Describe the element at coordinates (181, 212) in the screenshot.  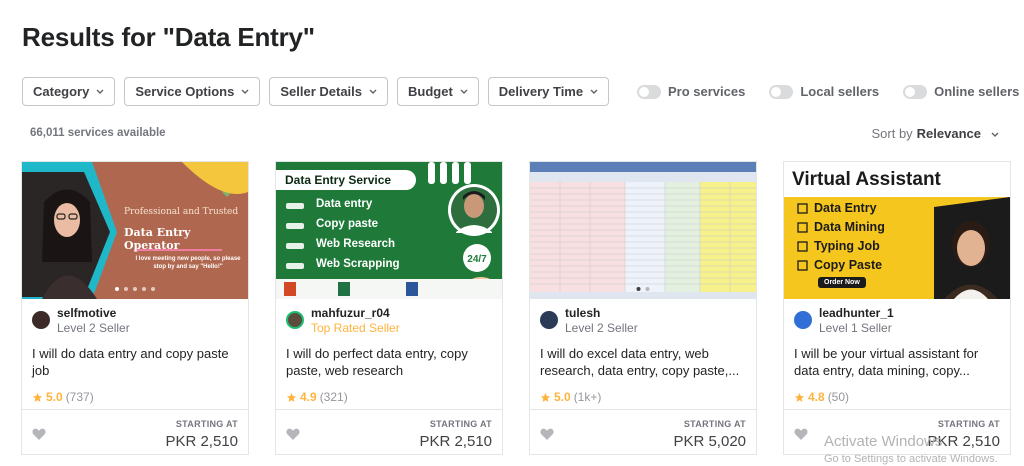
I see `thumb-tagline: Professional and Trusted` at that location.